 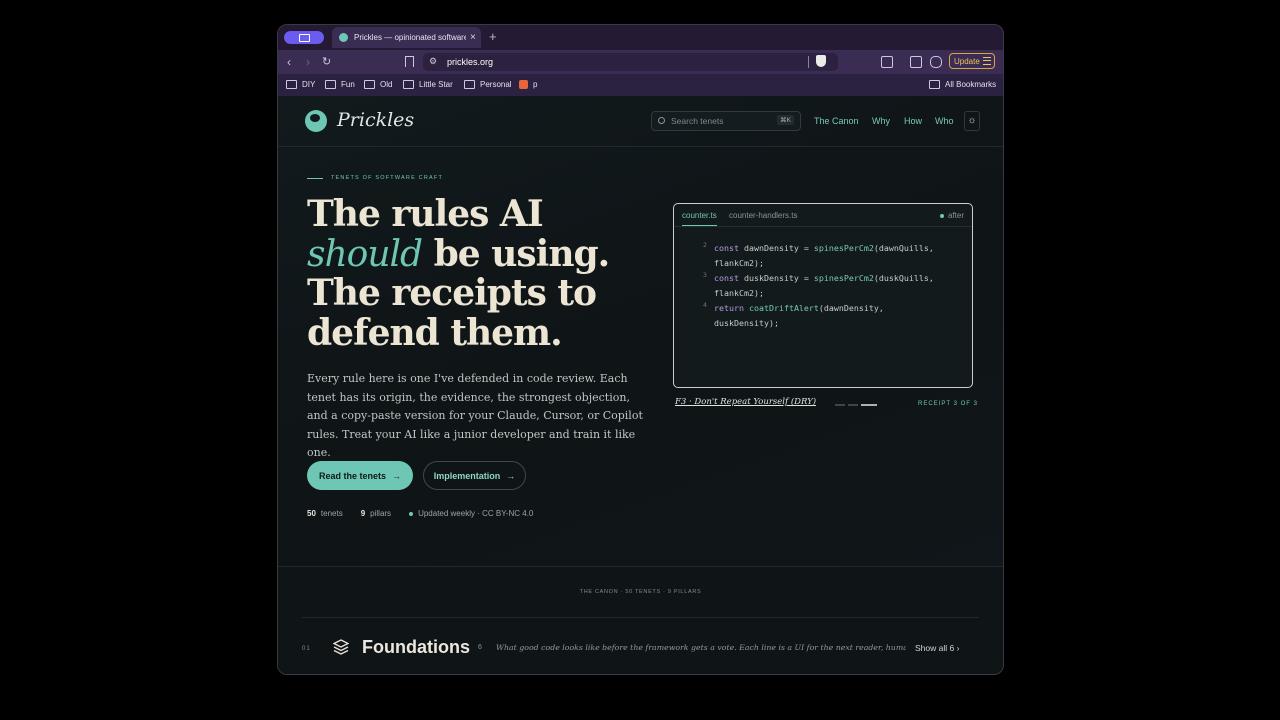 What do you see at coordinates (903, 278) in the screenshot?
I see `code-args: (duskQuills,` at bounding box center [903, 278].